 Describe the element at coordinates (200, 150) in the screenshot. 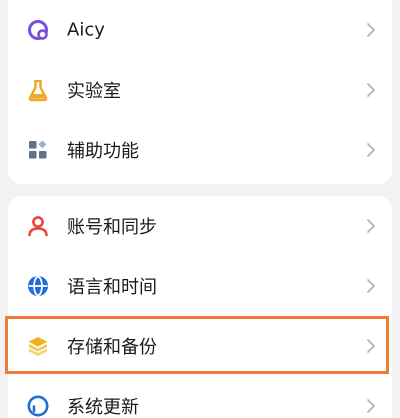

I see `settings-item-accessibility: 辅助功能` at that location.